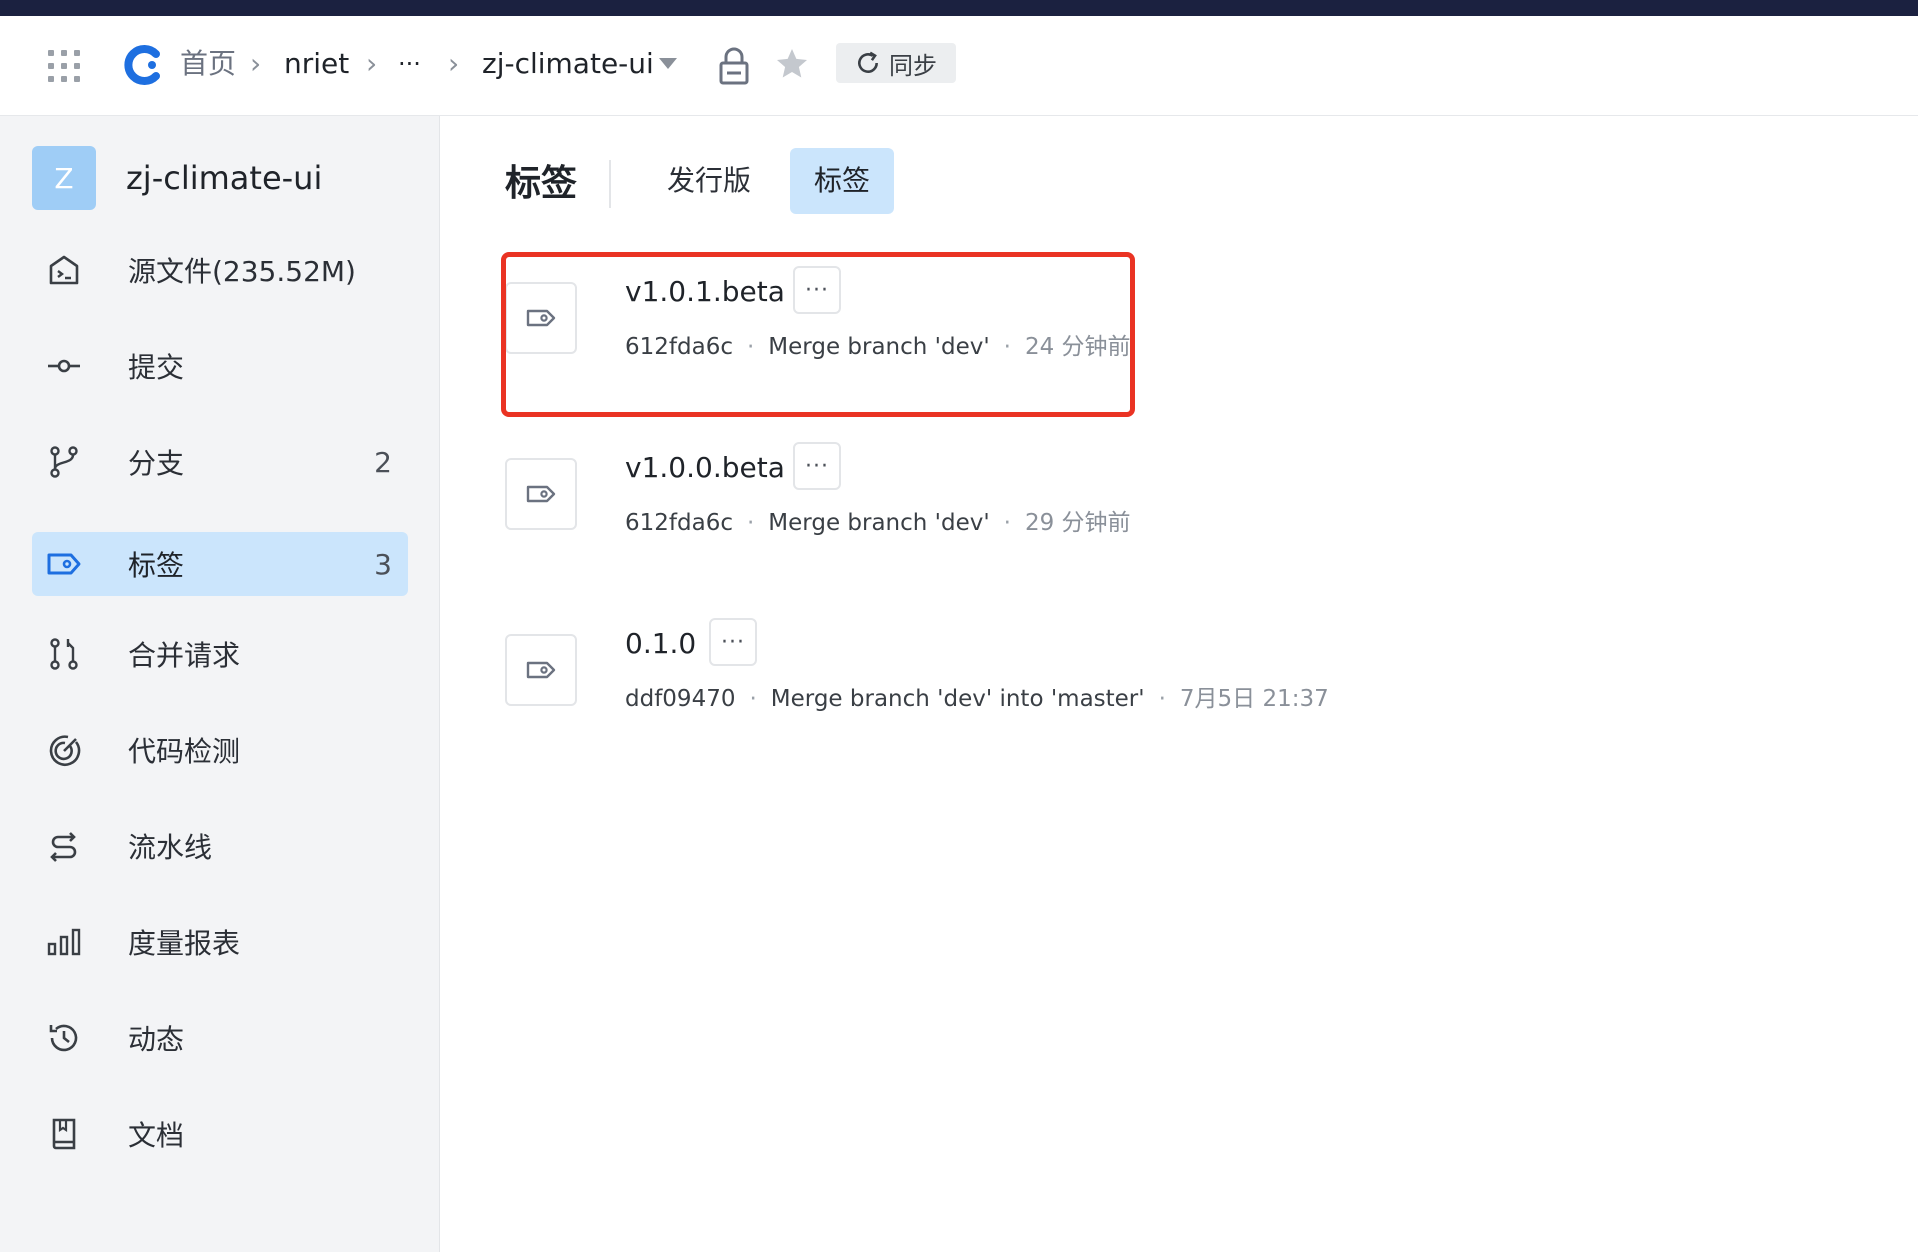 The height and width of the screenshot is (1252, 1918). What do you see at coordinates (64, 270) in the screenshot?
I see `code-folder-icon` at bounding box center [64, 270].